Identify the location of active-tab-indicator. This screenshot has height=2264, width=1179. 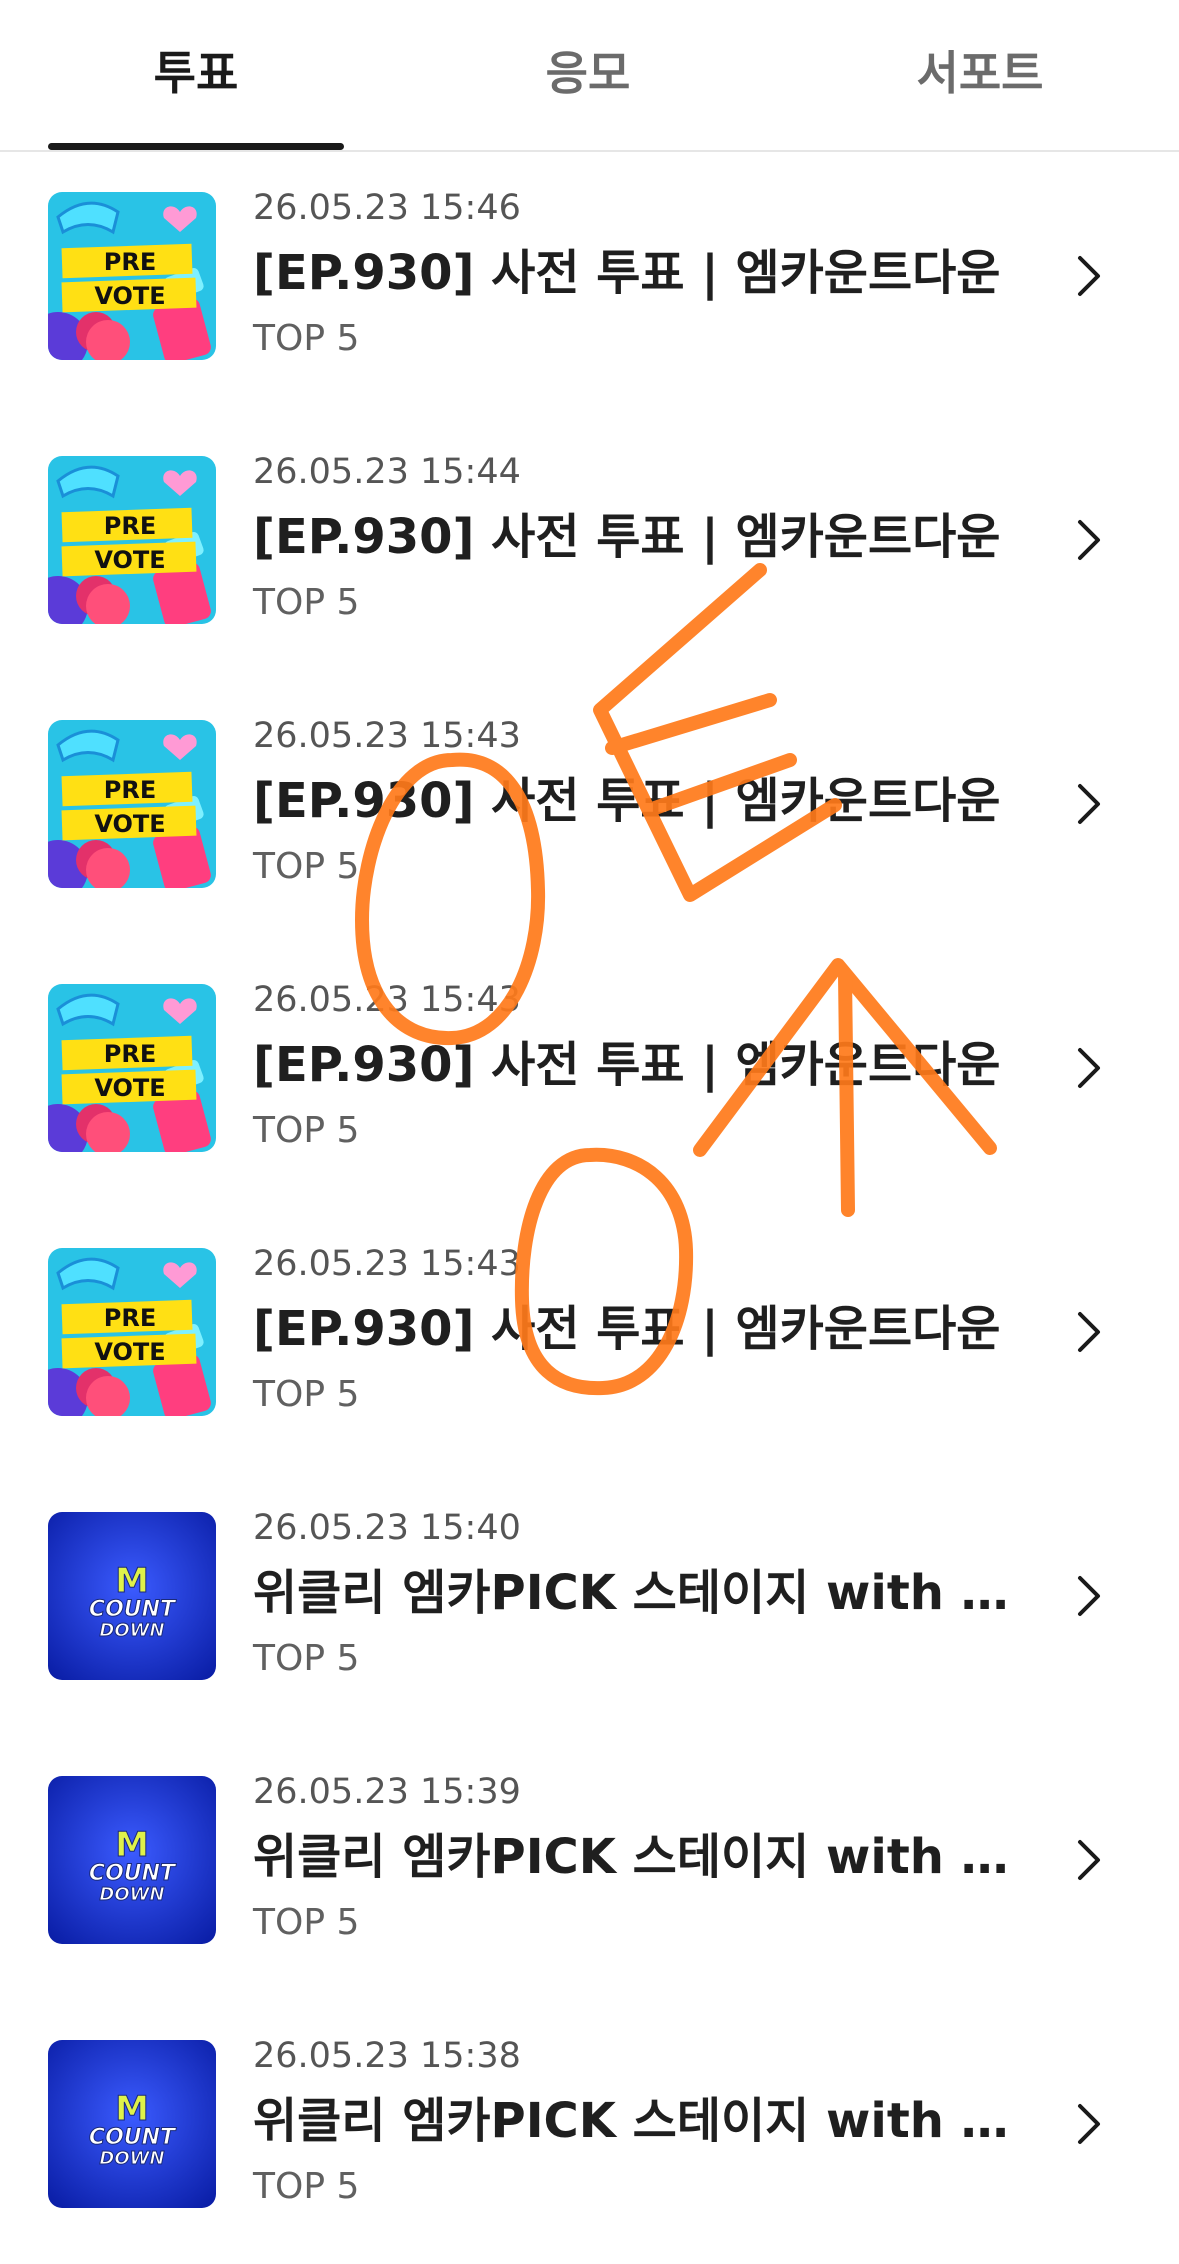
(196, 146).